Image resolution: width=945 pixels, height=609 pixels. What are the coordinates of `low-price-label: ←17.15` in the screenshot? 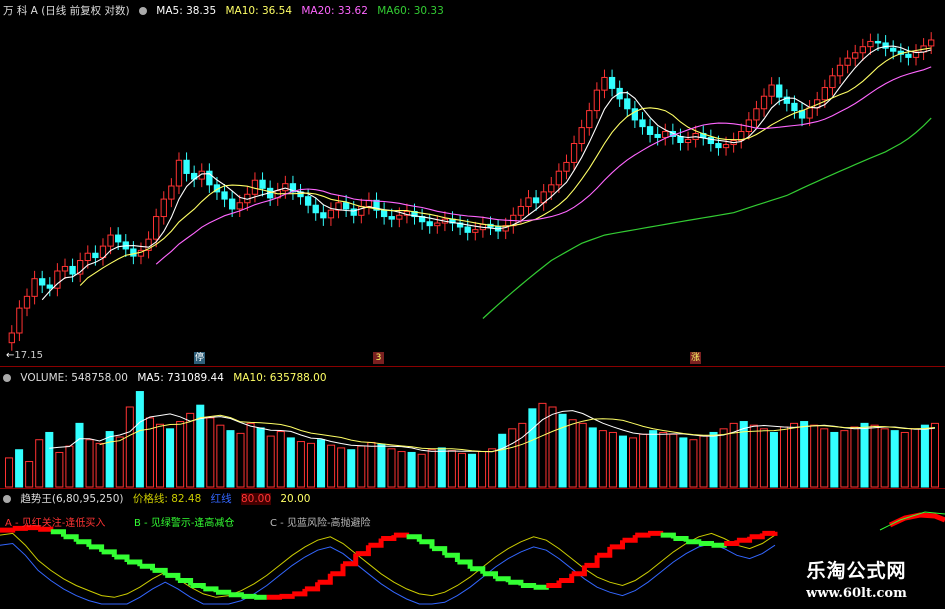 It's located at (25, 355).